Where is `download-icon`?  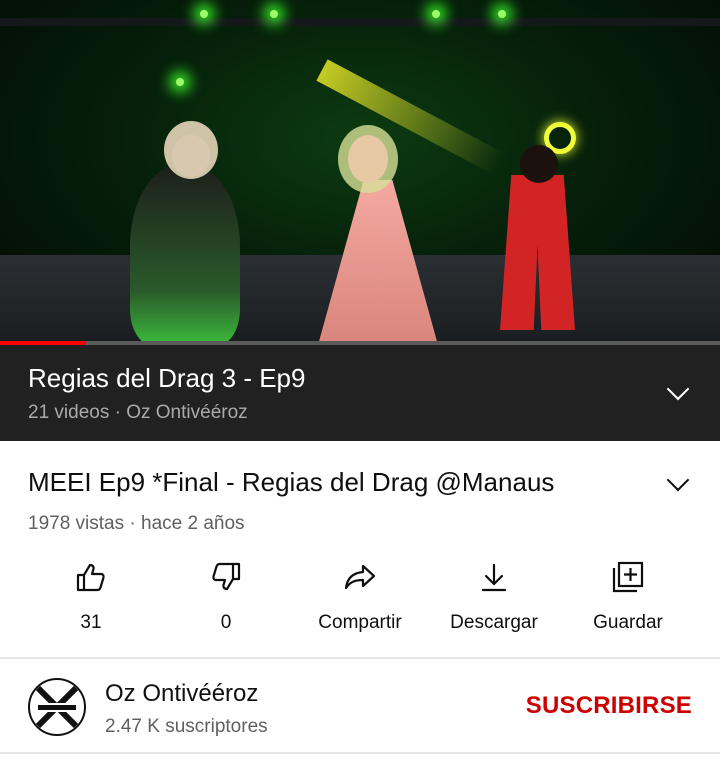
download-icon is located at coordinates (494, 577).